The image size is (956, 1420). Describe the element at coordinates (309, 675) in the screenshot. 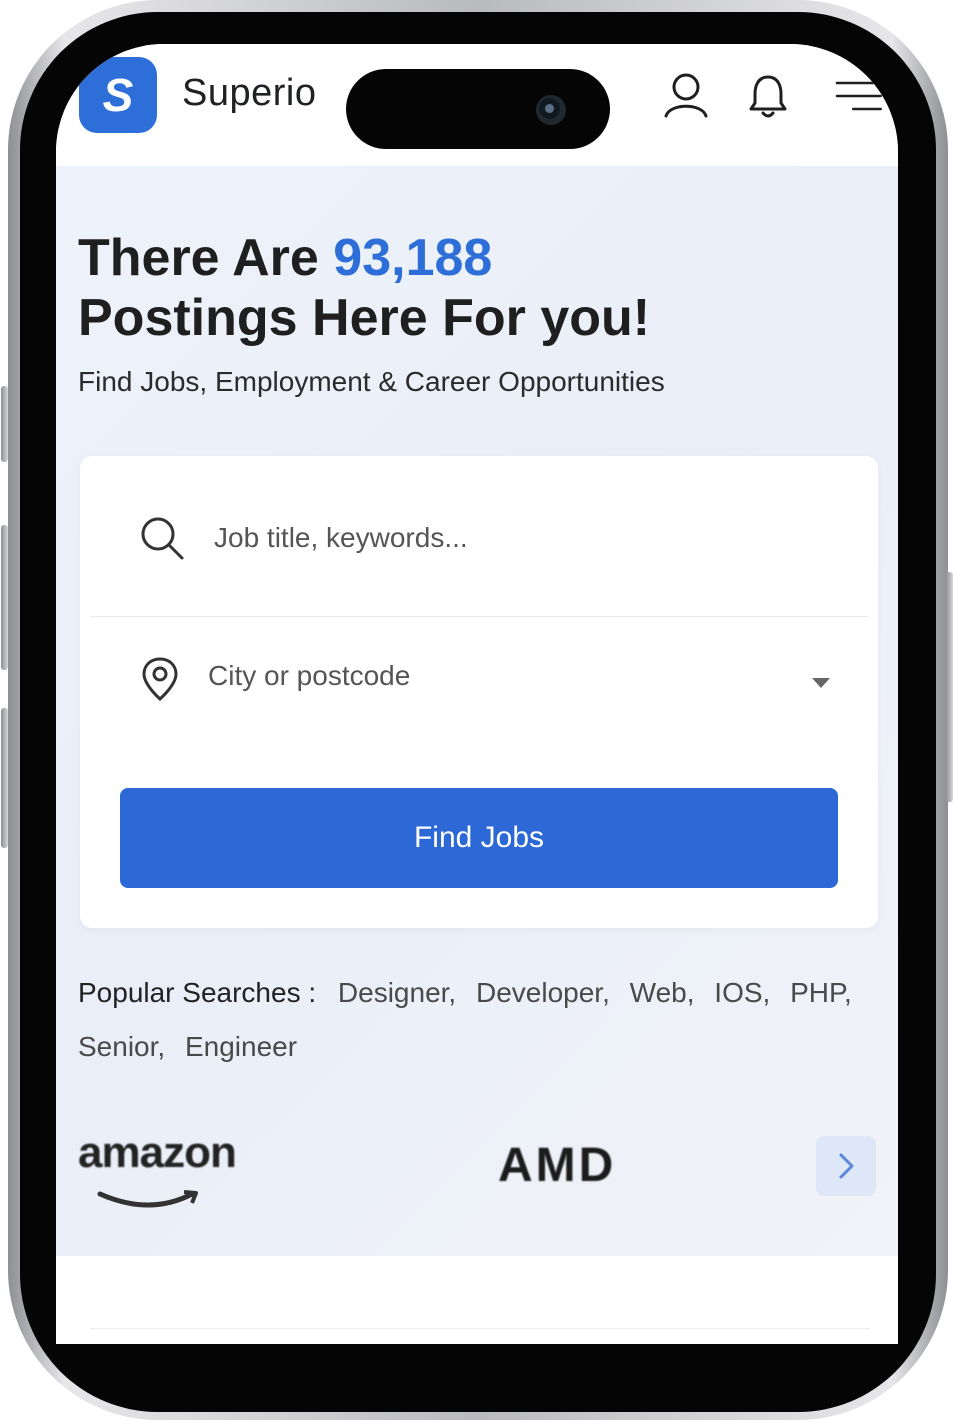

I see `location-value: City or postcode` at that location.